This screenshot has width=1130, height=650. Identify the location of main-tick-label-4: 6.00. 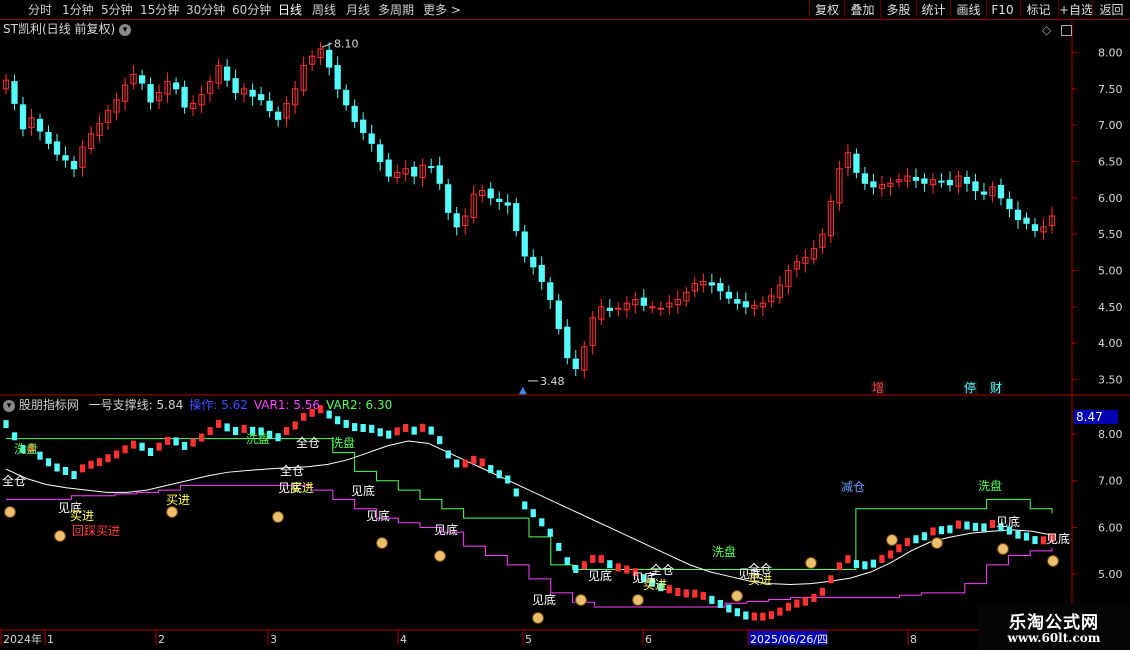
(1110, 198).